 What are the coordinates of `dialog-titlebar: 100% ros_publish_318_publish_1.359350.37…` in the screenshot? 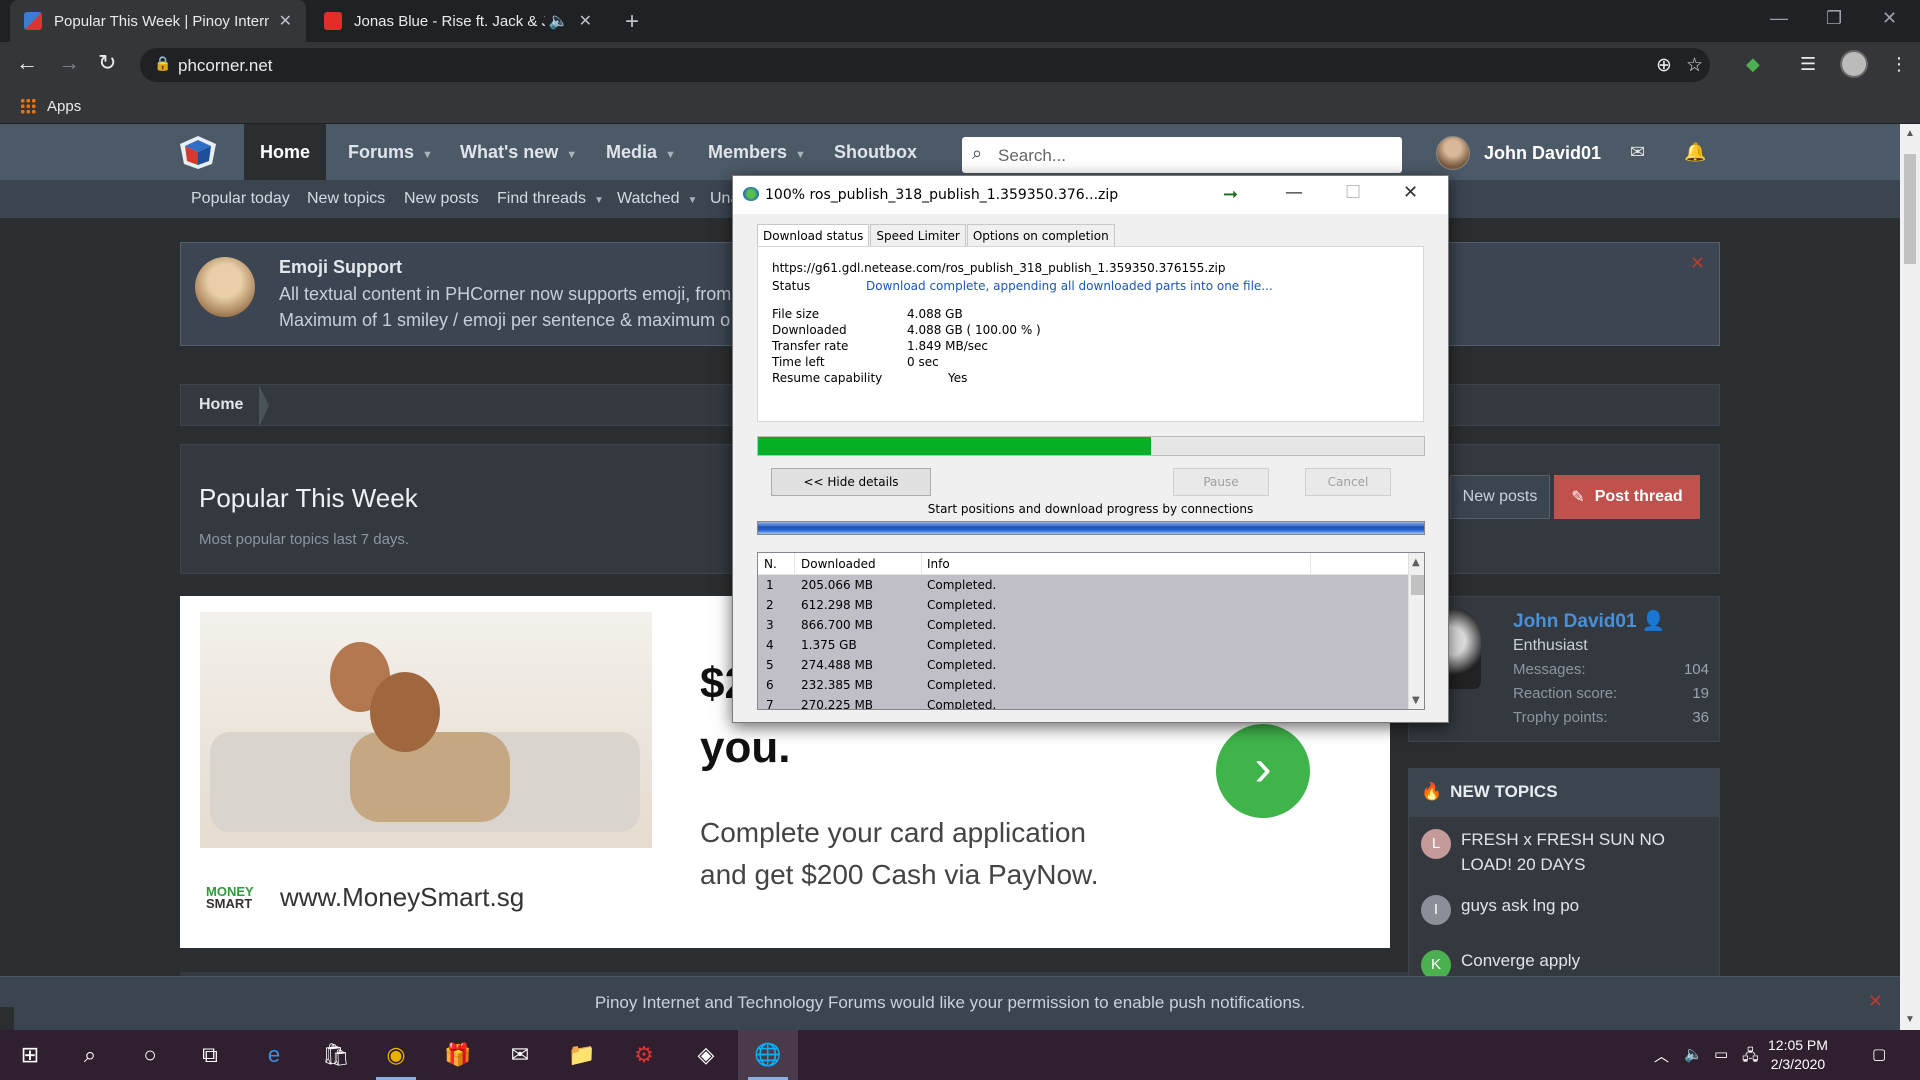 It's located at (1090, 195).